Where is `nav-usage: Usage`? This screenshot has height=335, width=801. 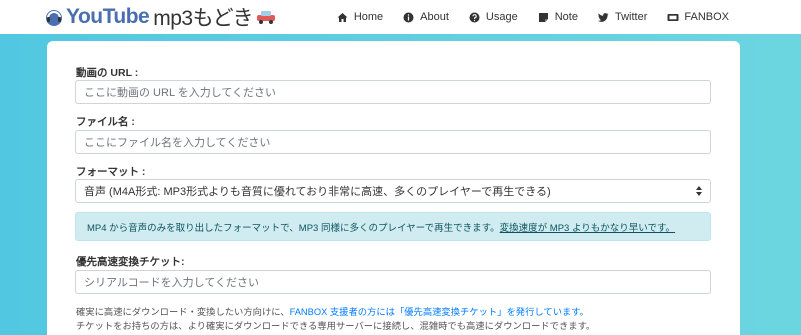
nav-usage: Usage is located at coordinates (493, 17).